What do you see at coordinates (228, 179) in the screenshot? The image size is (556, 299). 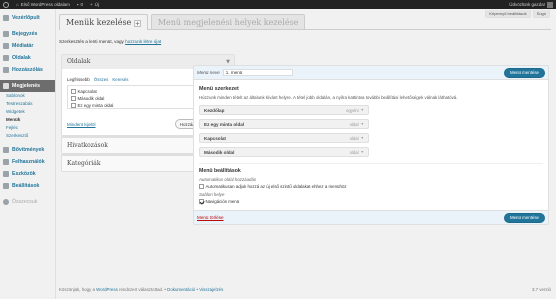 I see `auto-add-heading: Automatikus oldal hozzáadás` at bounding box center [228, 179].